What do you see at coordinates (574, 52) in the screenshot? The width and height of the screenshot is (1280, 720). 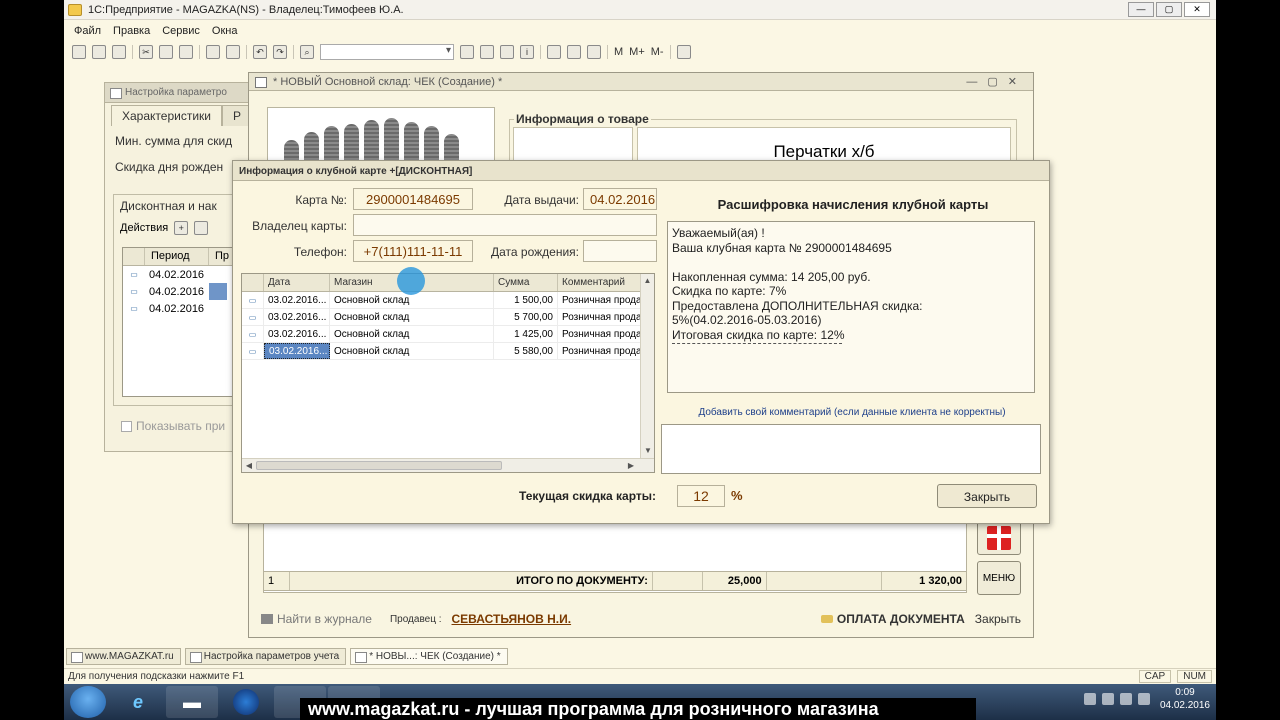 I see `calculator-icon` at bounding box center [574, 52].